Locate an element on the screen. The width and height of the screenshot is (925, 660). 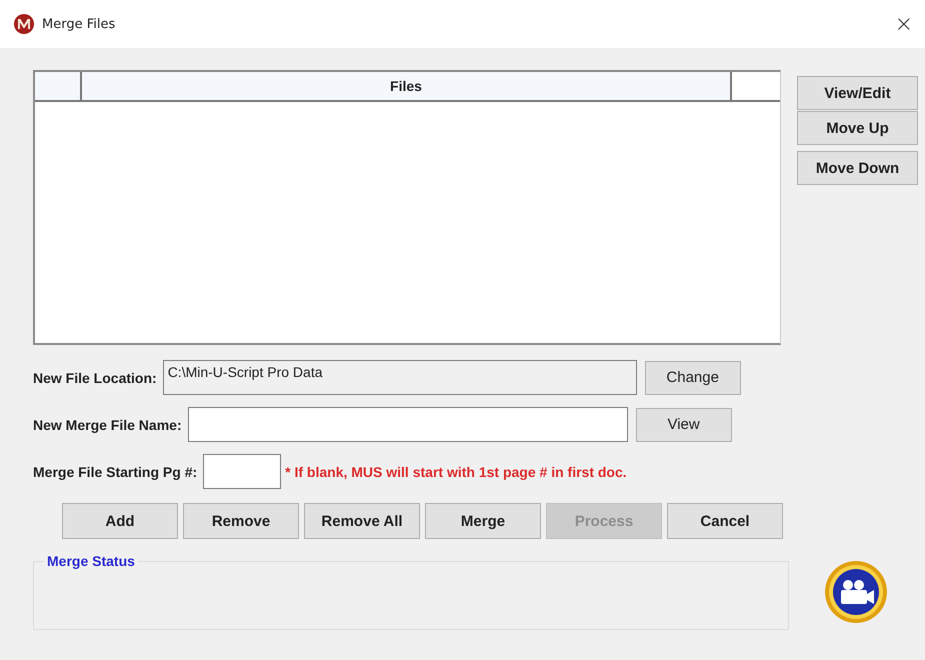
action-button: Merge is located at coordinates (483, 521).